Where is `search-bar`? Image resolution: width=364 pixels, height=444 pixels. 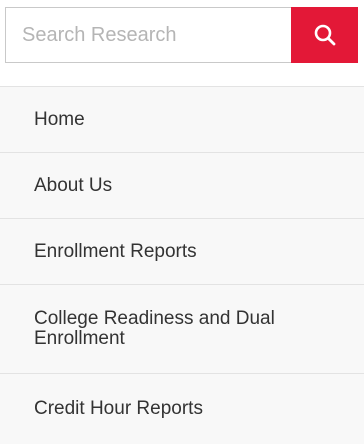 search-bar is located at coordinates (181, 35).